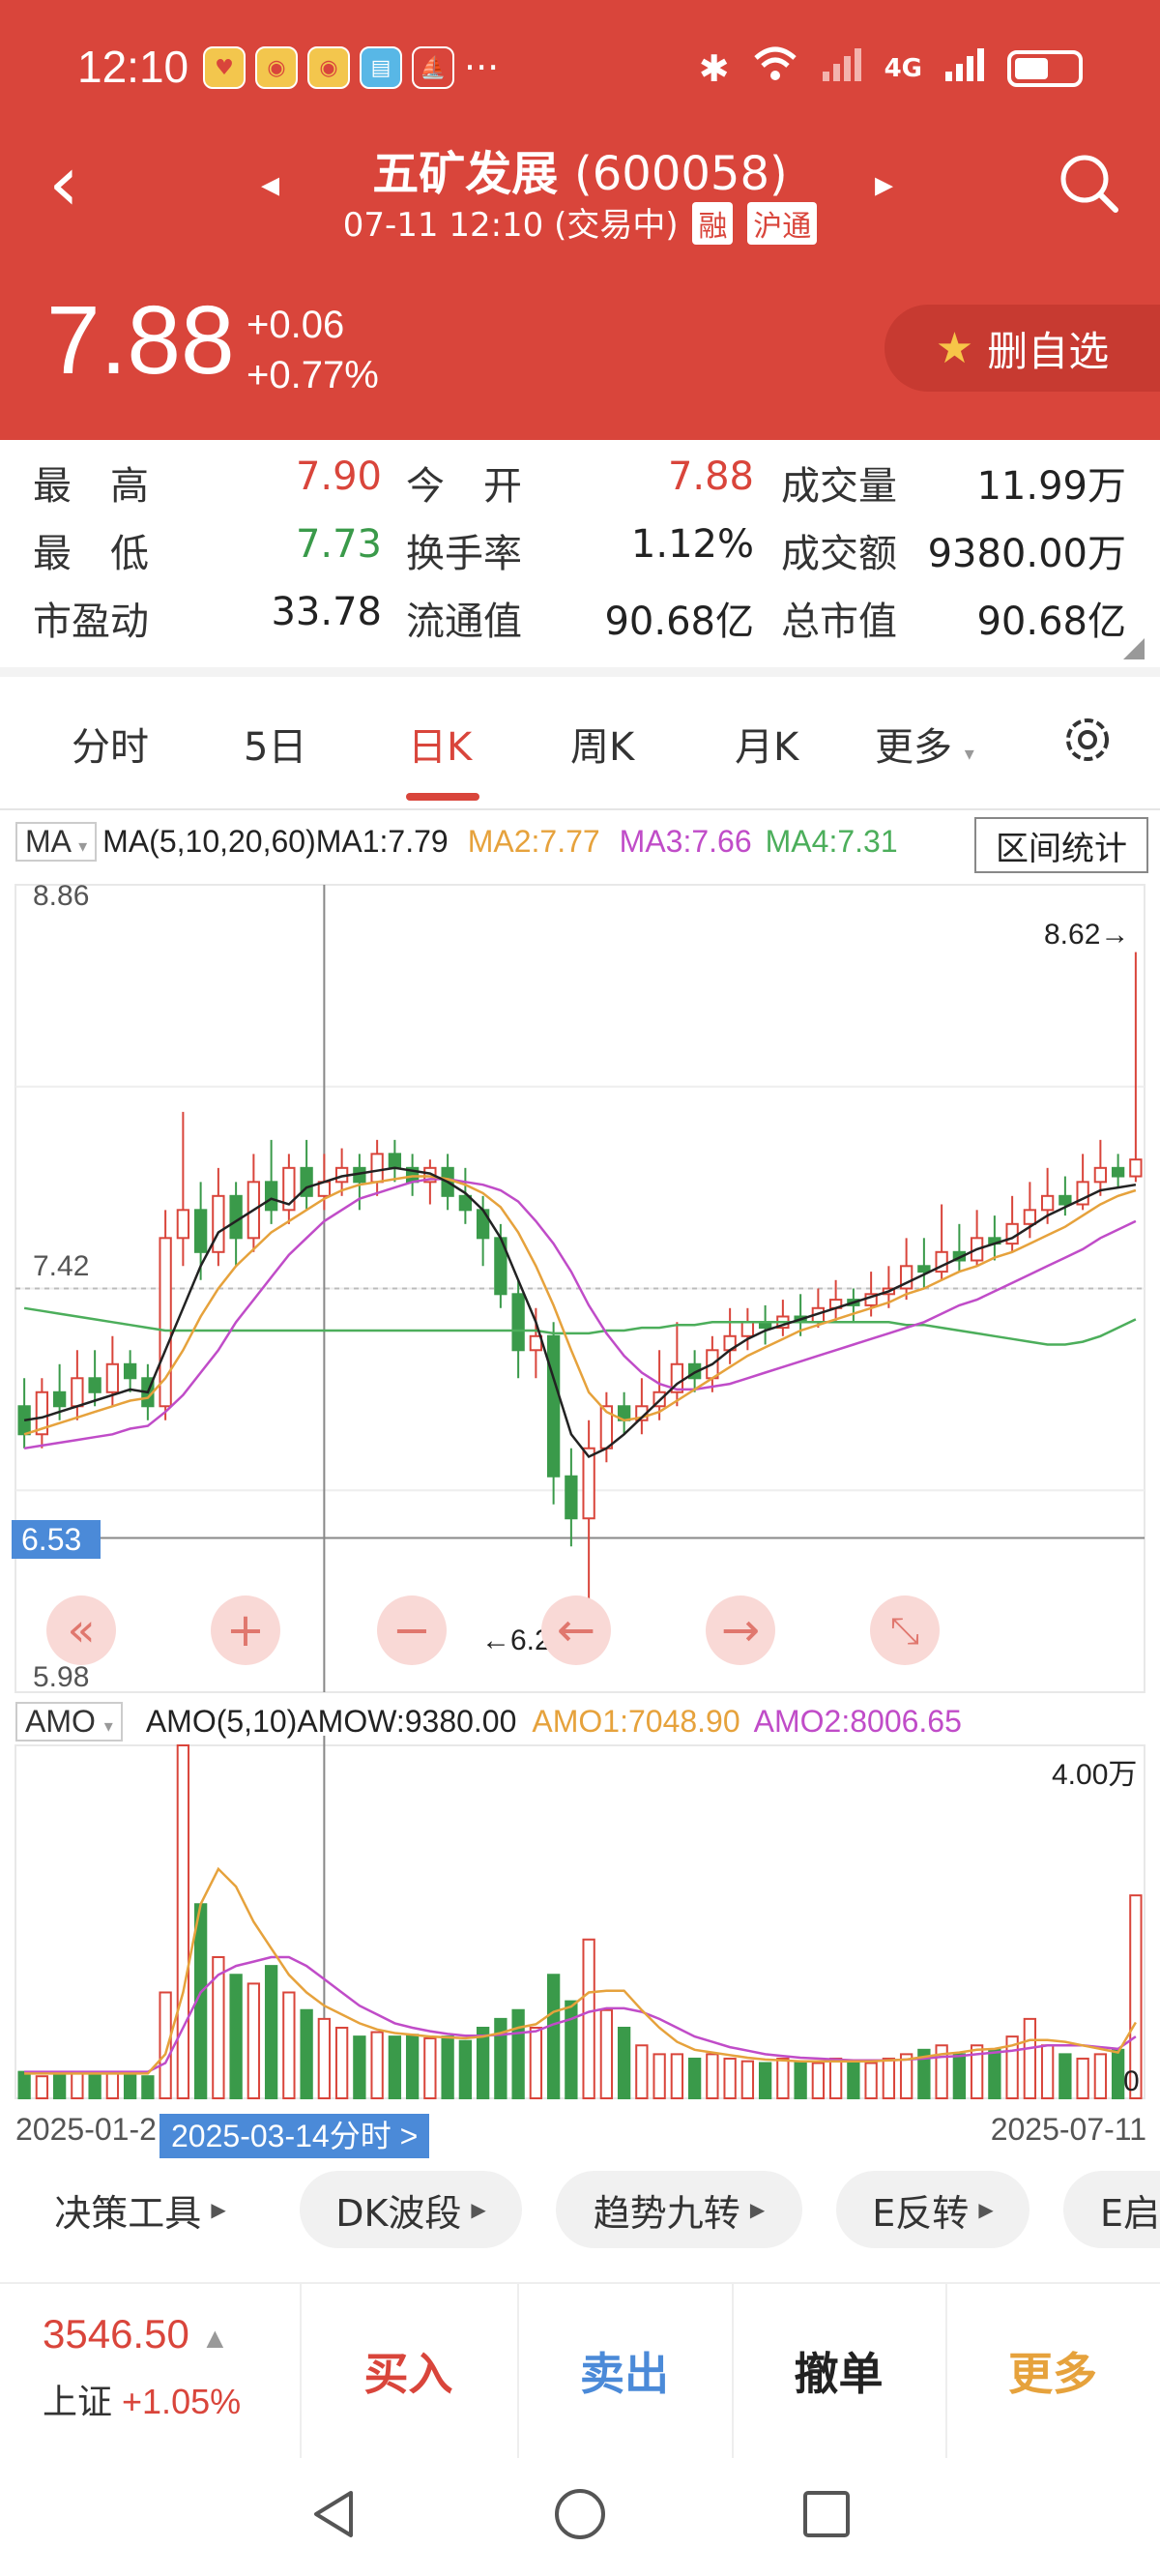 The height and width of the screenshot is (2576, 1160). Describe the element at coordinates (1095, 1775) in the screenshot. I see `volume-axis-max: 4.00万` at that location.